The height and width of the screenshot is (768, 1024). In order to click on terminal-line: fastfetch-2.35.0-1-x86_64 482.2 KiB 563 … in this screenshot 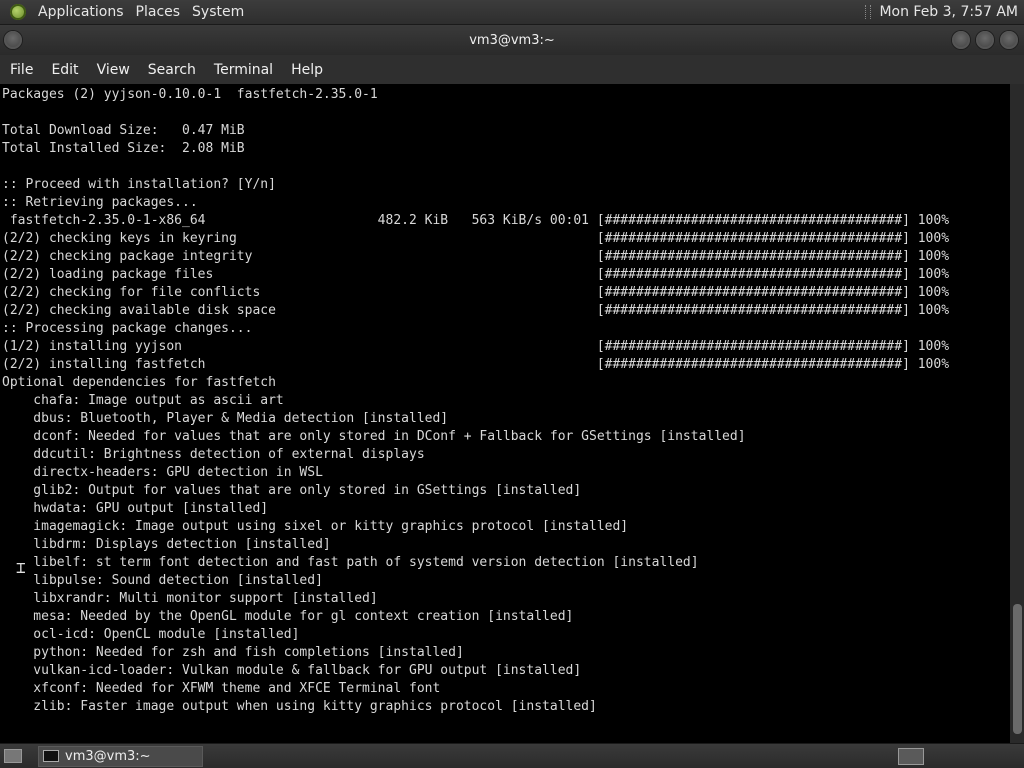, I will do `click(476, 220)`.